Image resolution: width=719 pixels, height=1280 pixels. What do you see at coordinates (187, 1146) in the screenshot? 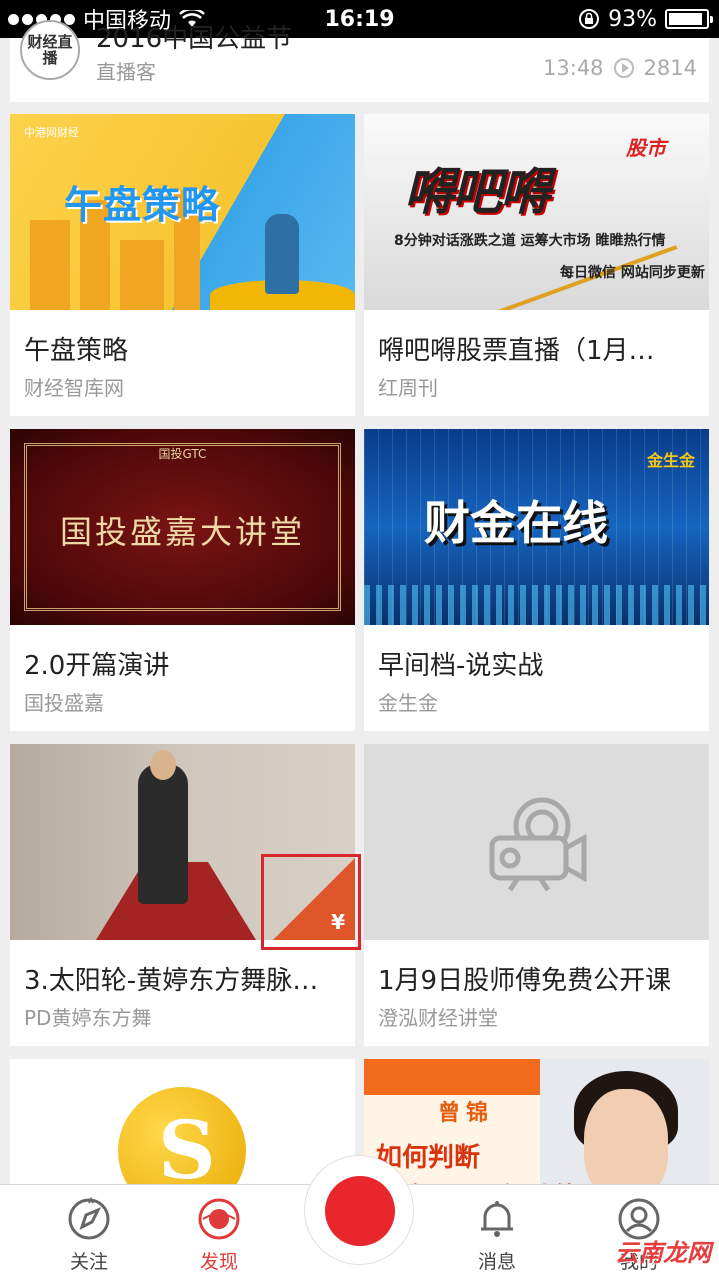
I see `channel-logo: S` at bounding box center [187, 1146].